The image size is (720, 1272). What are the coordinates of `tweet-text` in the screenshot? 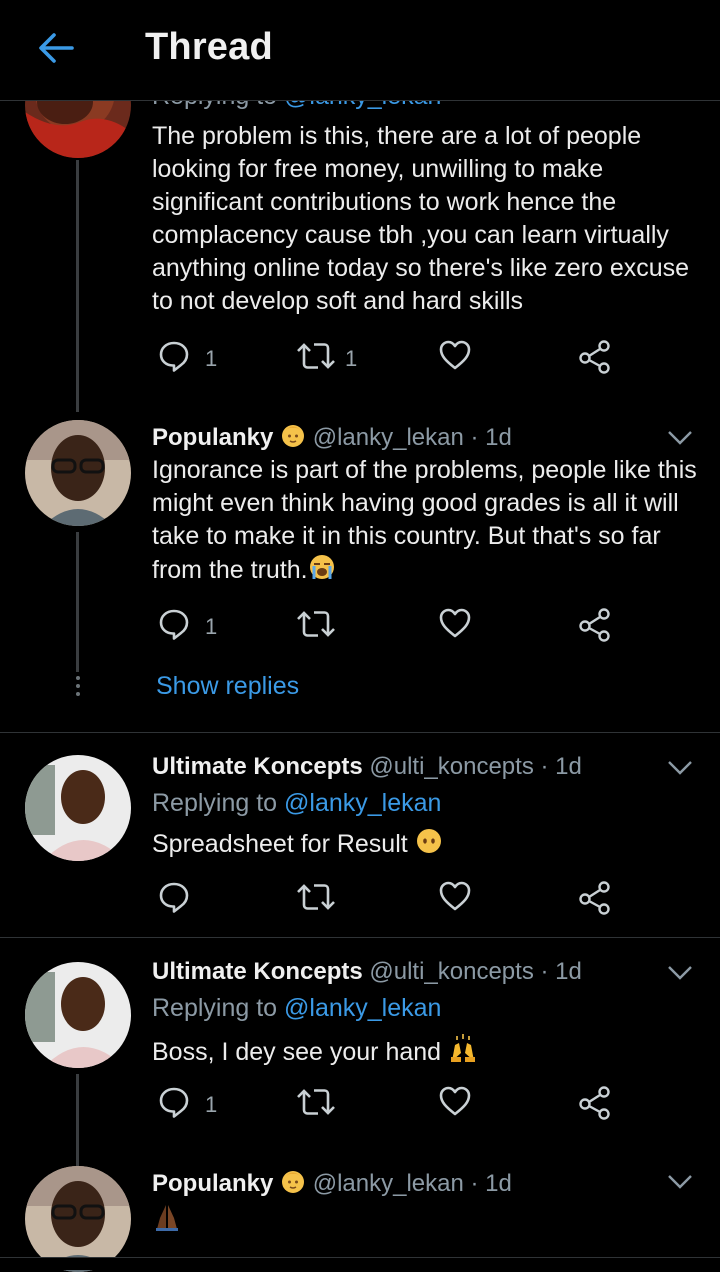 It's located at (429, 1221).